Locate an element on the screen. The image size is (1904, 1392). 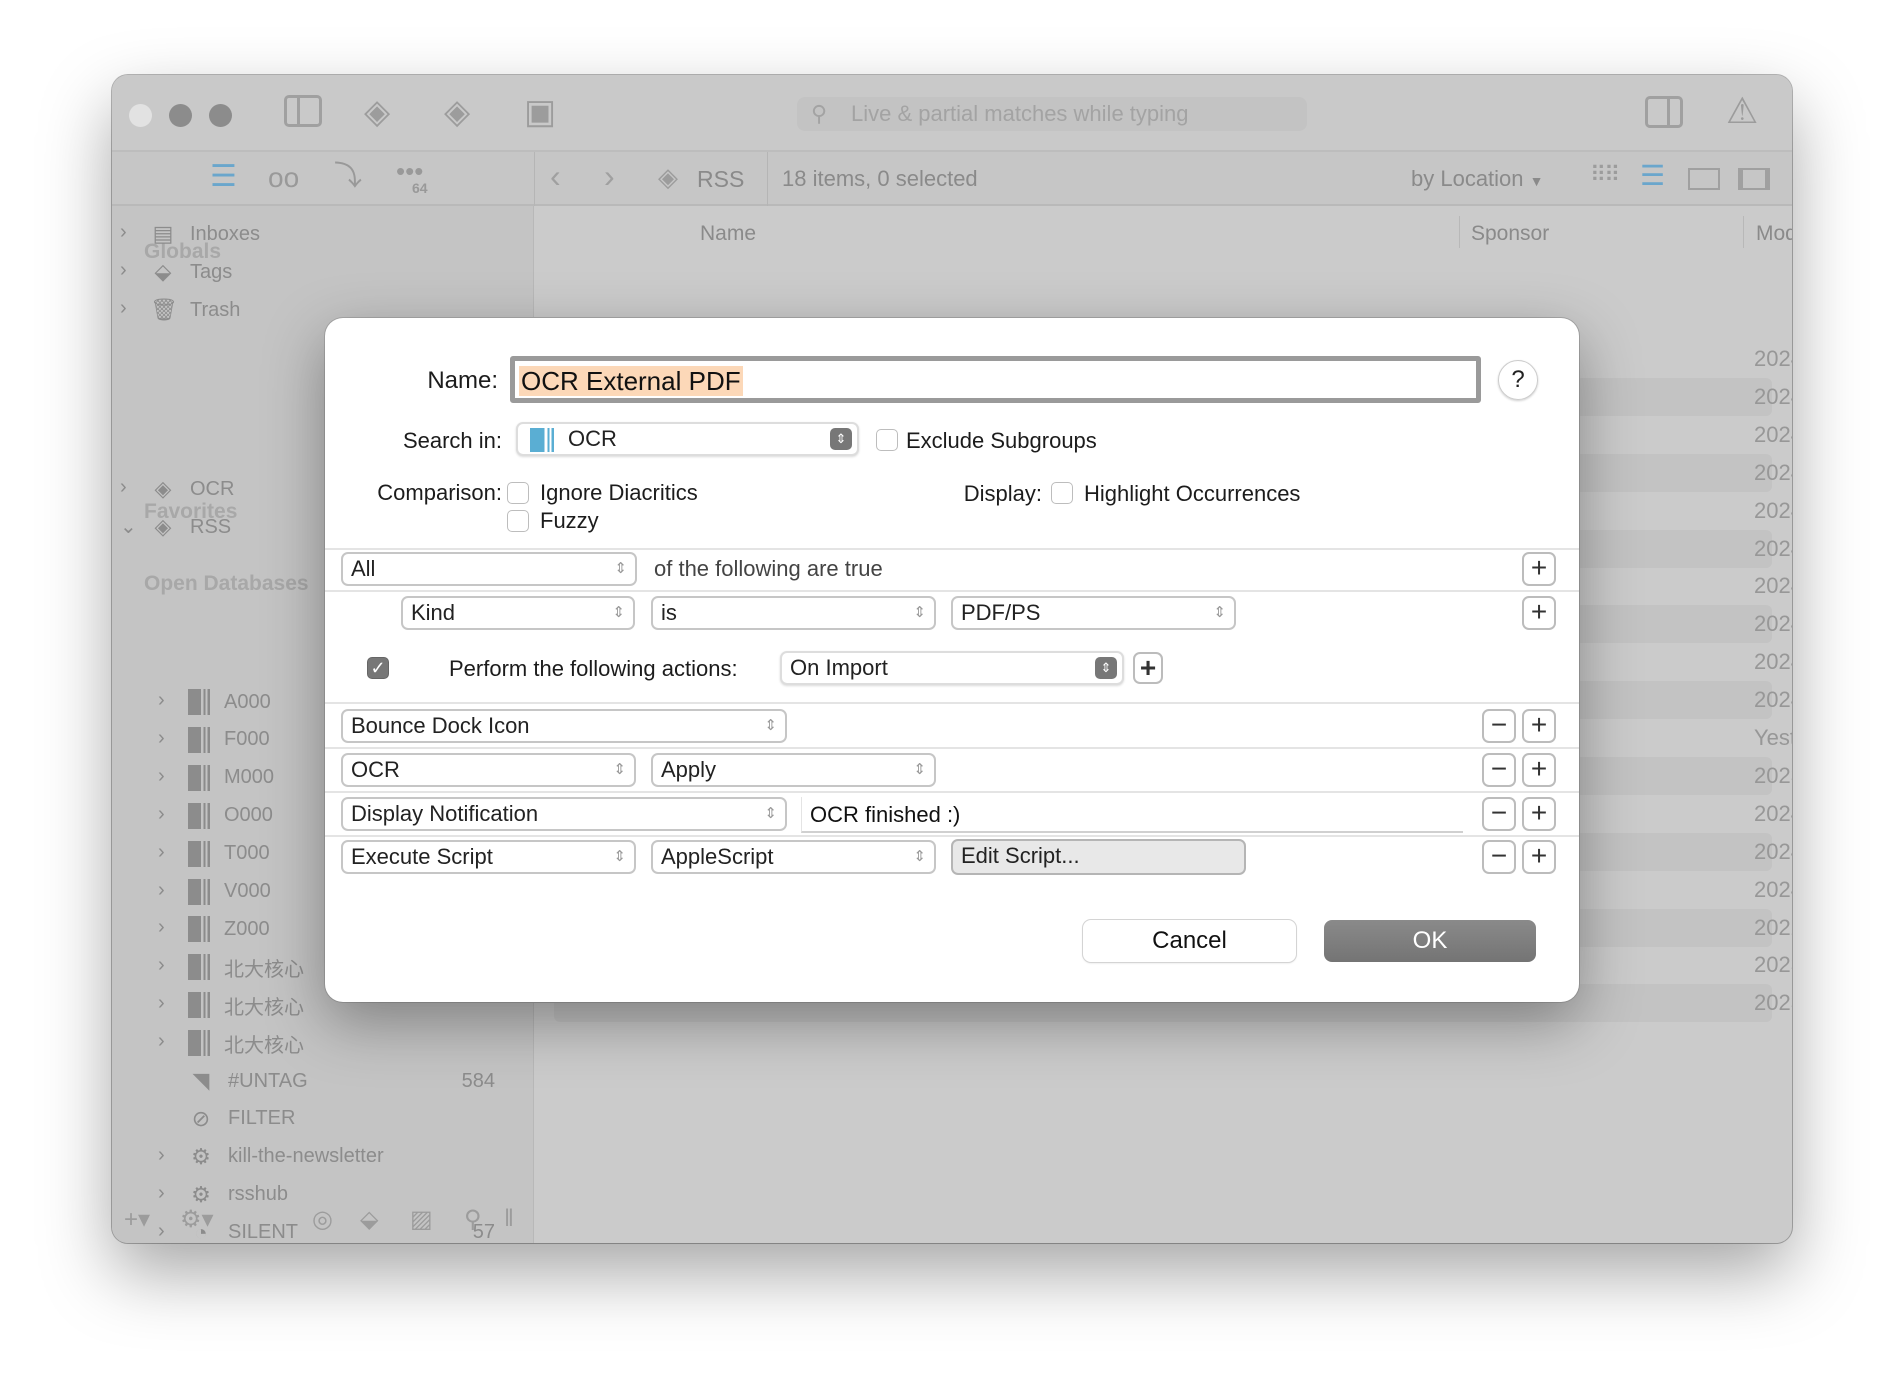
image-icon: ▨ is located at coordinates (421, 1219).